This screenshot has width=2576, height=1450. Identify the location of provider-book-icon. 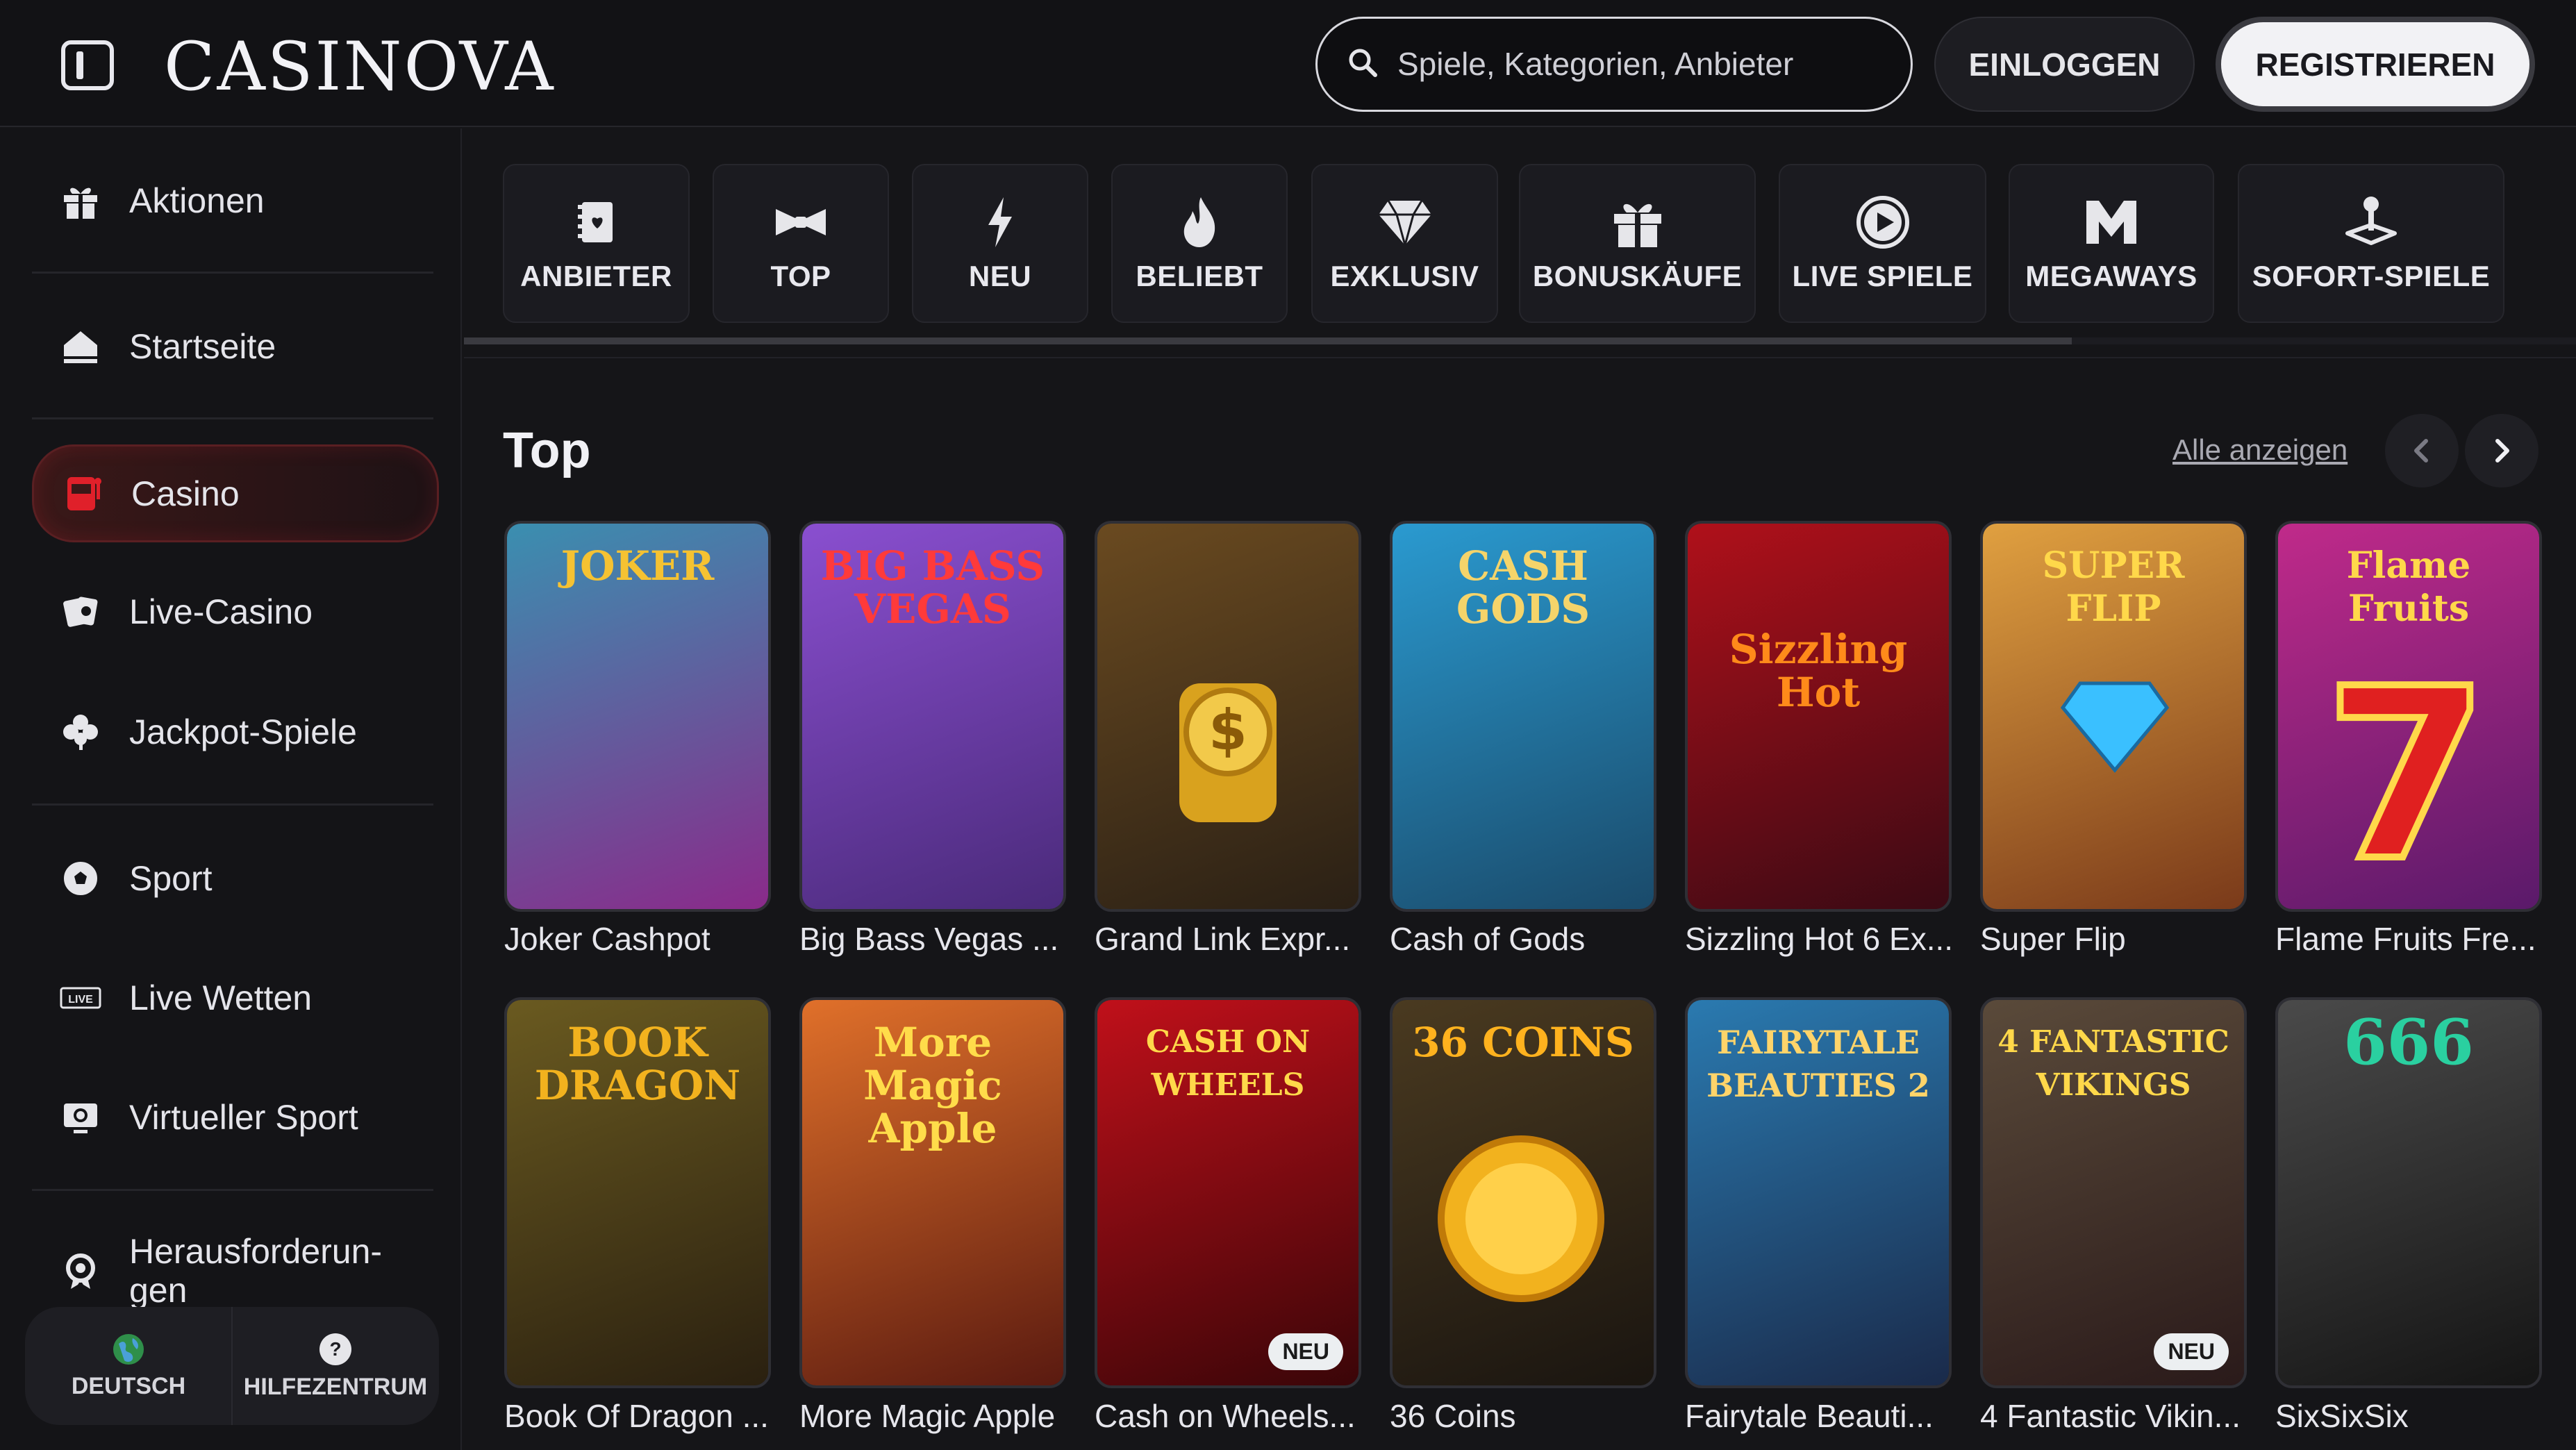
(596, 222).